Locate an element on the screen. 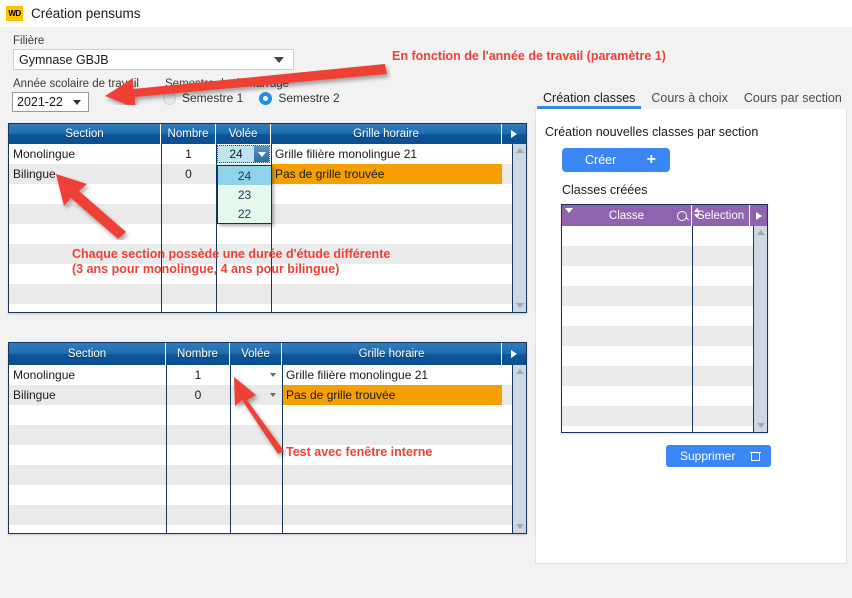 The height and width of the screenshot is (598, 852). tab-creation-classes: Création classes is located at coordinates (589, 100).